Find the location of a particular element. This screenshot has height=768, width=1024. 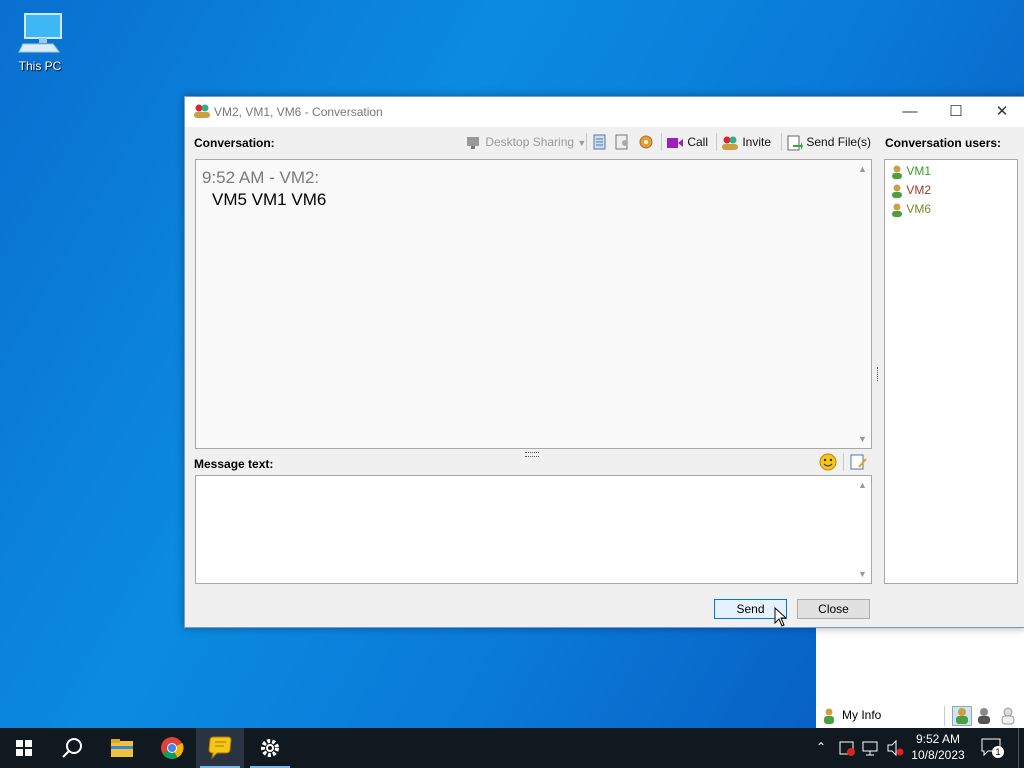

start-button is located at coordinates (24, 748).